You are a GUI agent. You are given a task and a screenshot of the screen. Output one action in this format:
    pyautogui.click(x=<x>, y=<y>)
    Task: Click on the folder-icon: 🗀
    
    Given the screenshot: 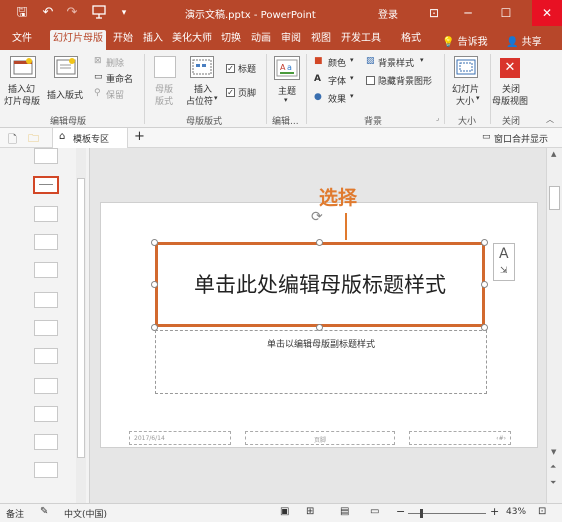 What is the action you would take?
    pyautogui.click(x=33, y=139)
    